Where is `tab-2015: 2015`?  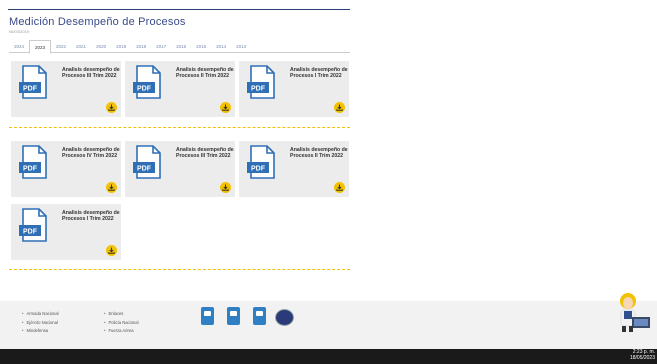
tab-2015: 2015 is located at coordinates (201, 46).